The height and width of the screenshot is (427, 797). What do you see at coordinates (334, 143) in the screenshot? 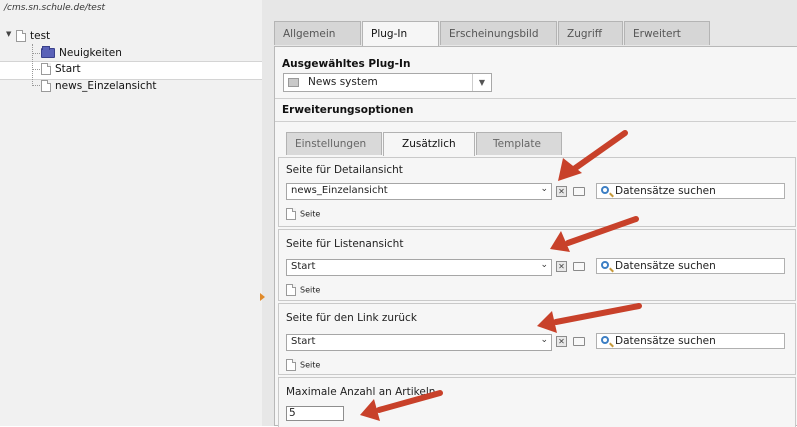
I see `subtab-einstellungen: Einstellungen` at bounding box center [334, 143].